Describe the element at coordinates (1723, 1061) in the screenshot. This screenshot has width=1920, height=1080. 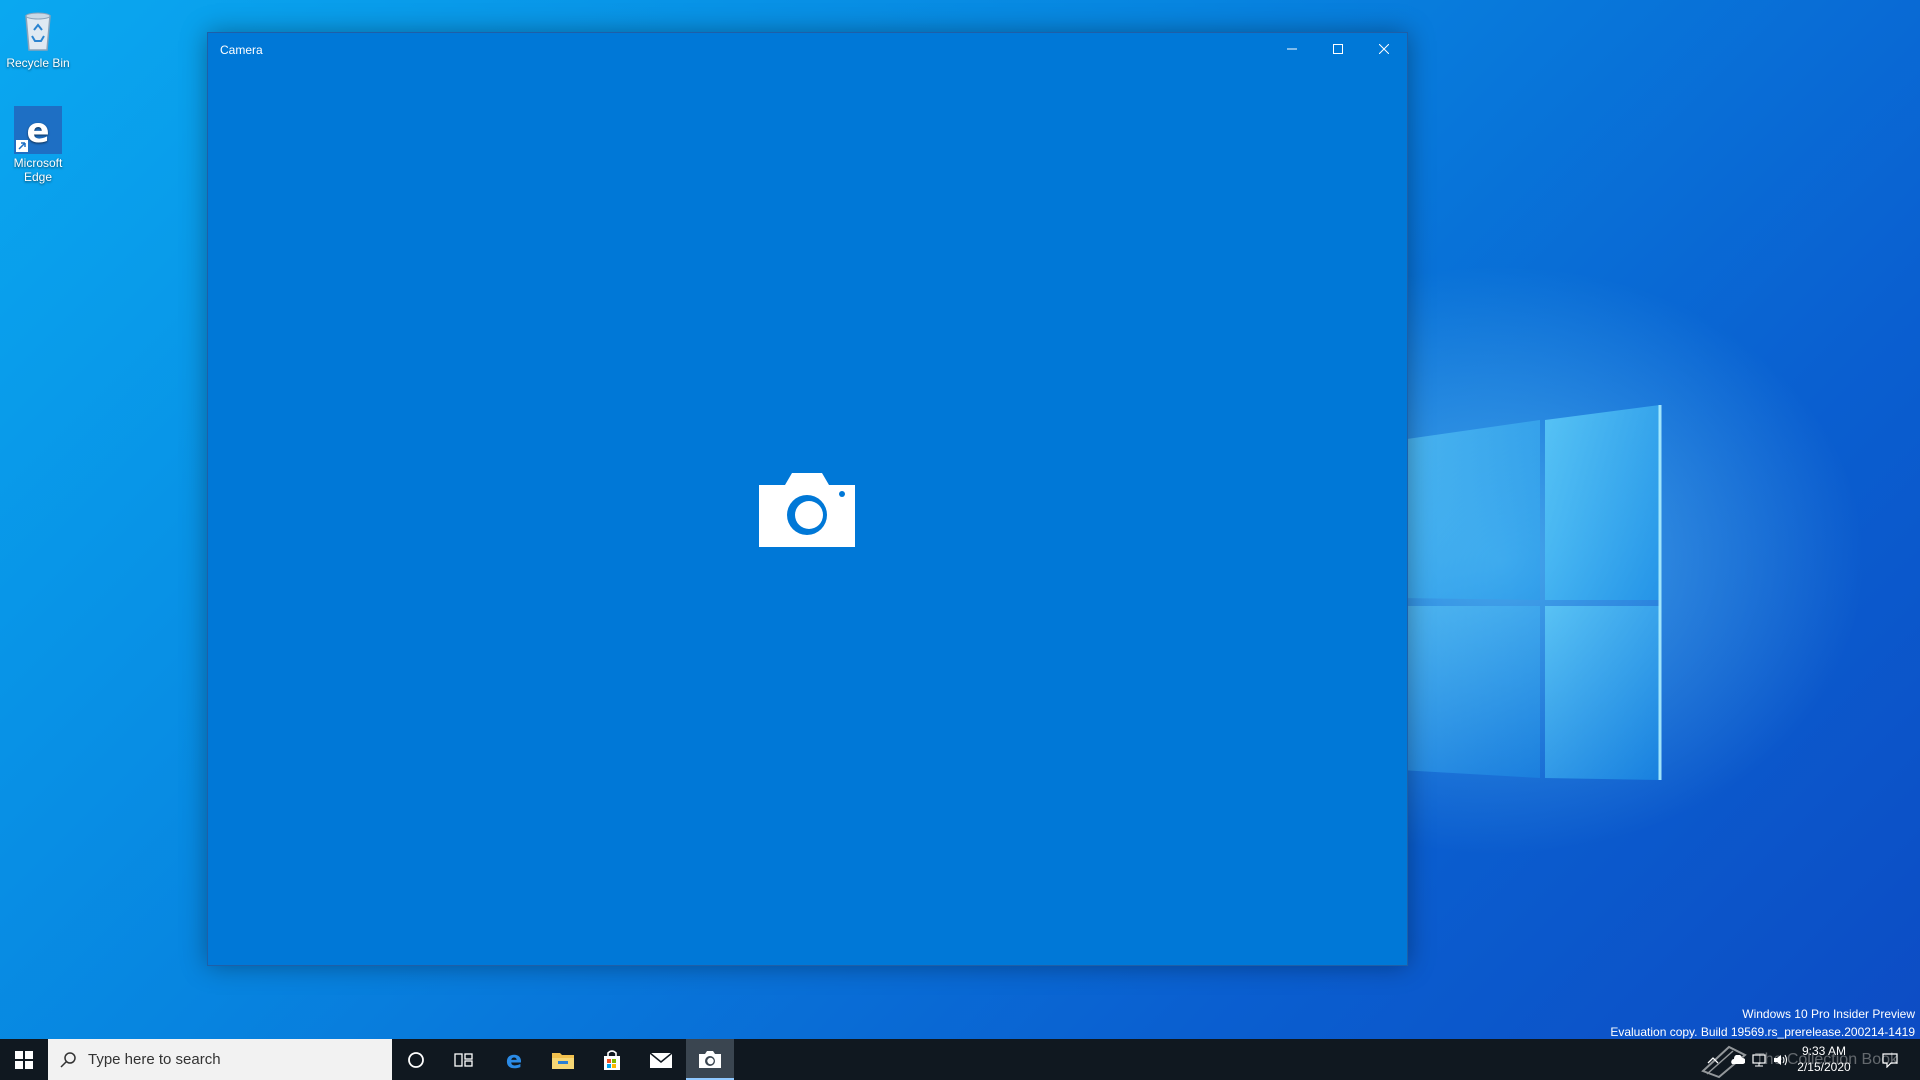
I see `book-logo-icon` at that location.